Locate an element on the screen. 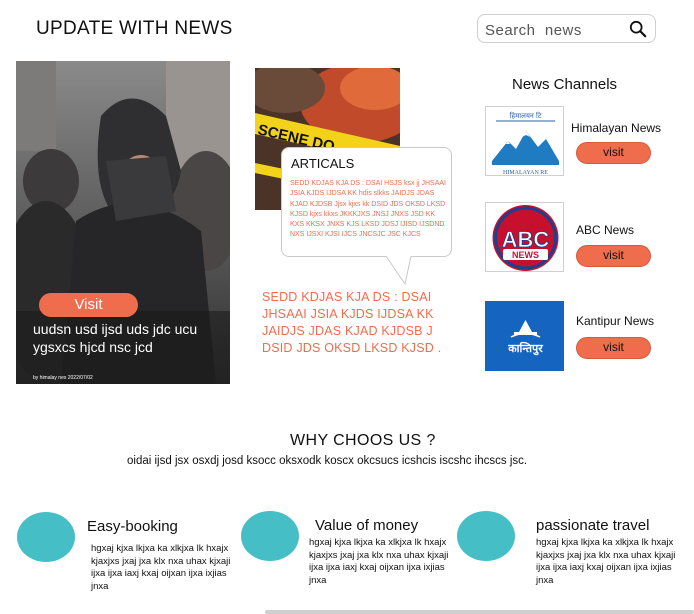 Image resolution: width=694 pixels, height=614 pixels. feature-icon-passionate-travel is located at coordinates (486, 536).